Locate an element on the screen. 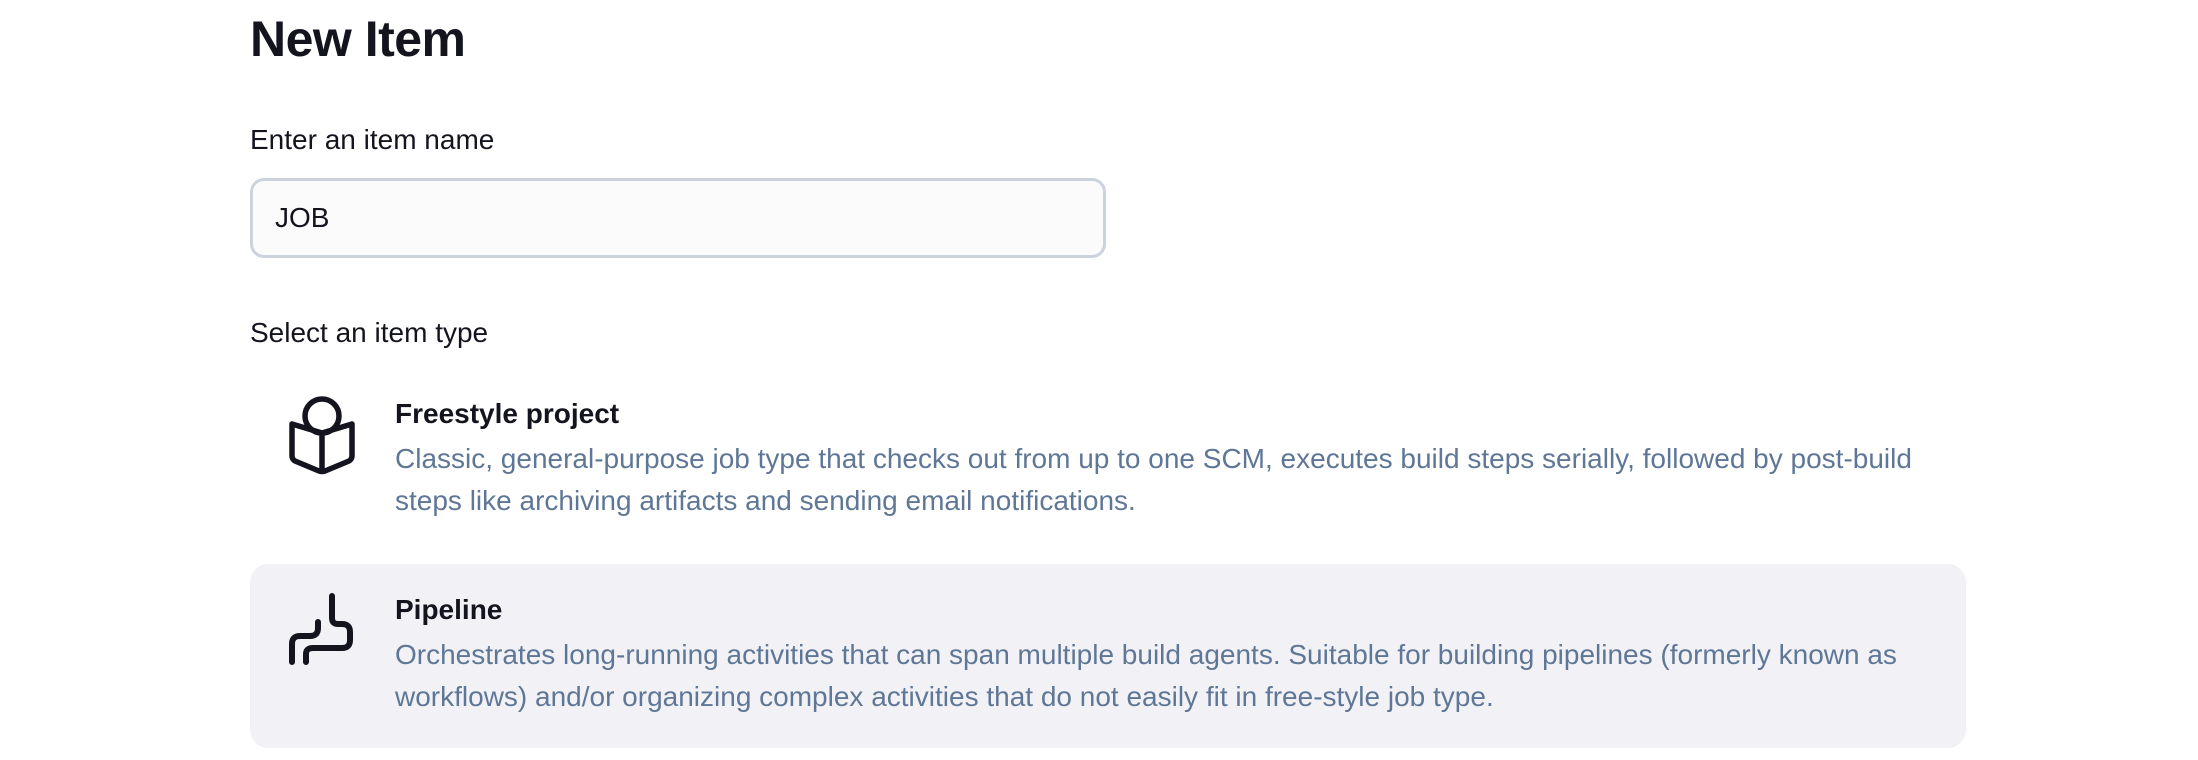  item-type-name: Pipeline is located at coordinates (449, 609).